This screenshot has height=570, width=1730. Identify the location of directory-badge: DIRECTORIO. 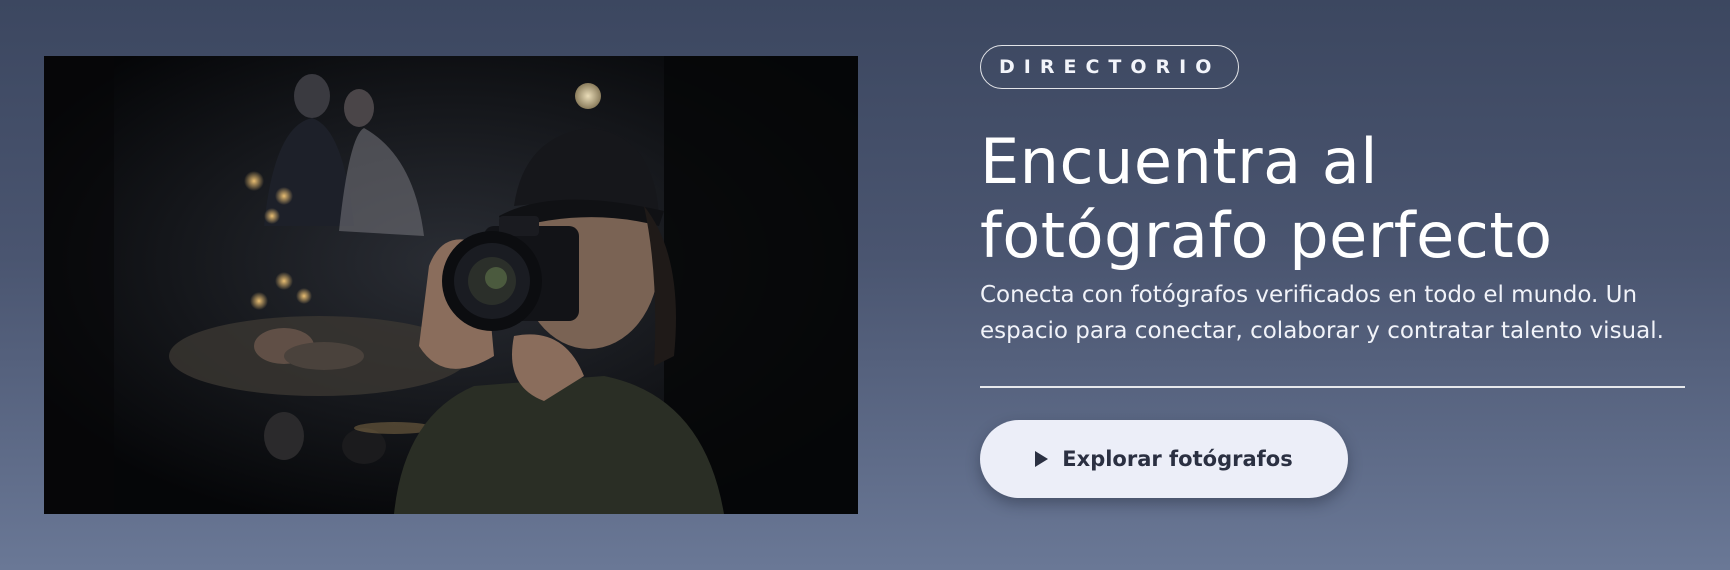
(1110, 67).